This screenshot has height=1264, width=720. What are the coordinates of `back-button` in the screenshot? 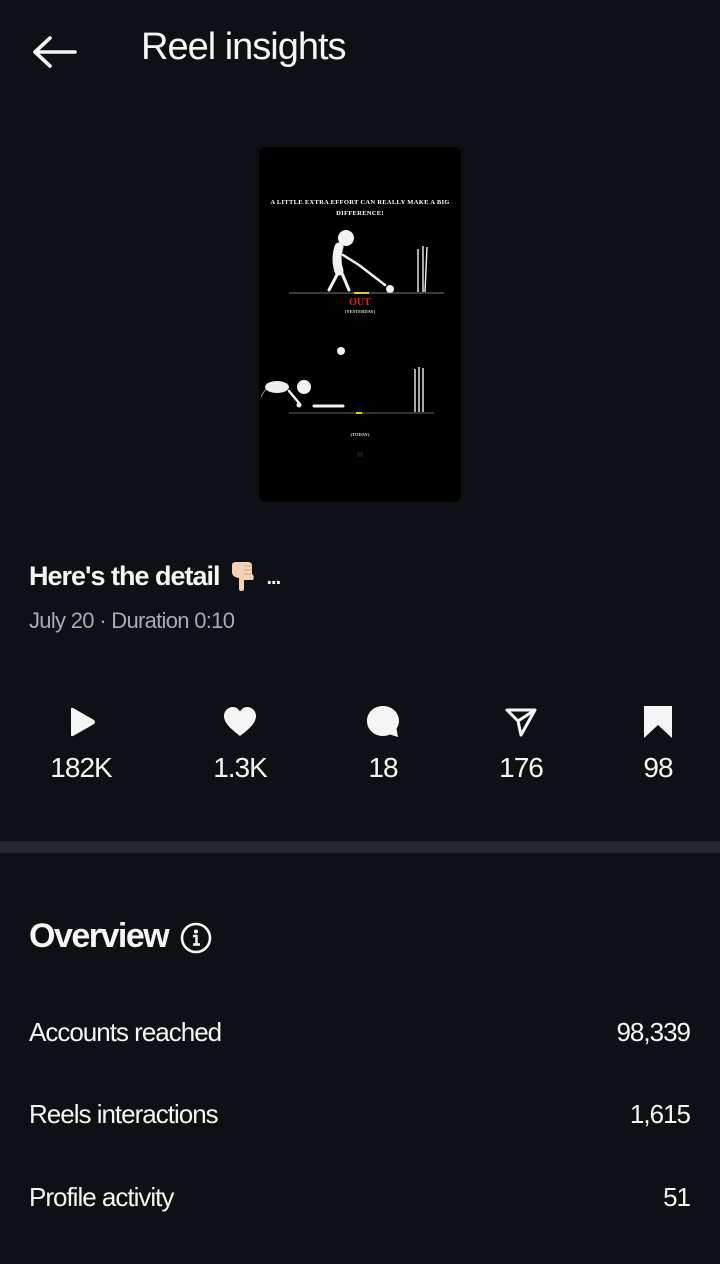 It's located at (54, 52).